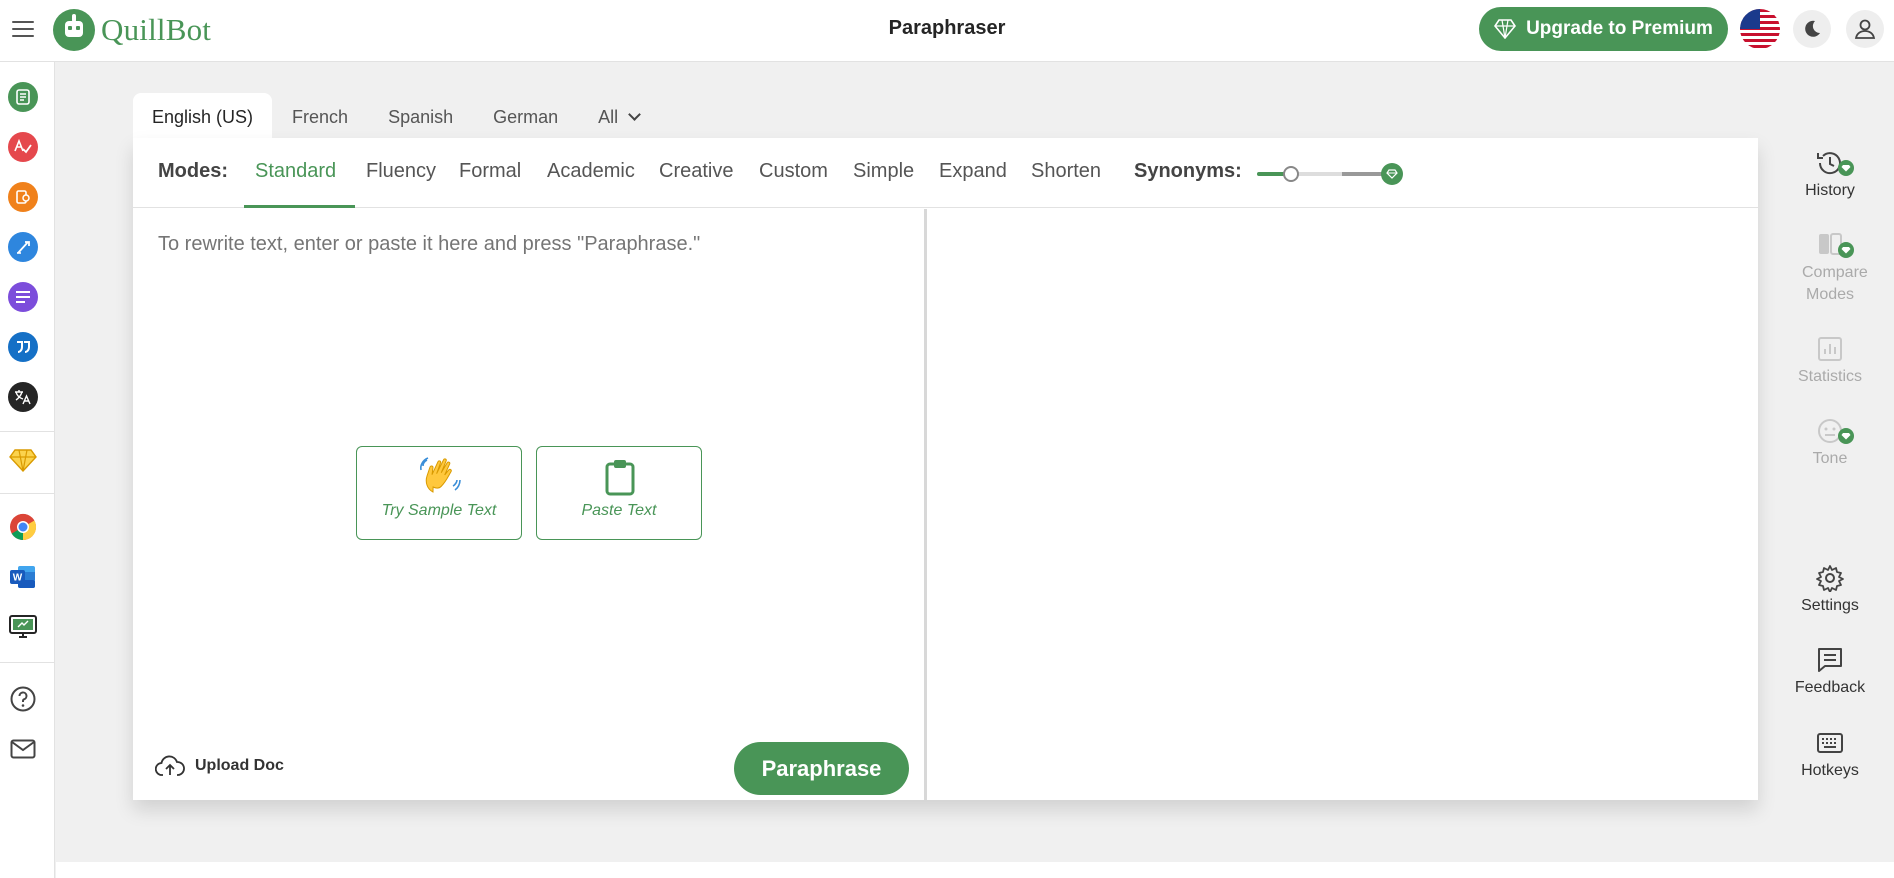 The width and height of the screenshot is (1894, 878). Describe the element at coordinates (439, 510) in the screenshot. I see `try-sample-text-label: Try Sample Text` at that location.